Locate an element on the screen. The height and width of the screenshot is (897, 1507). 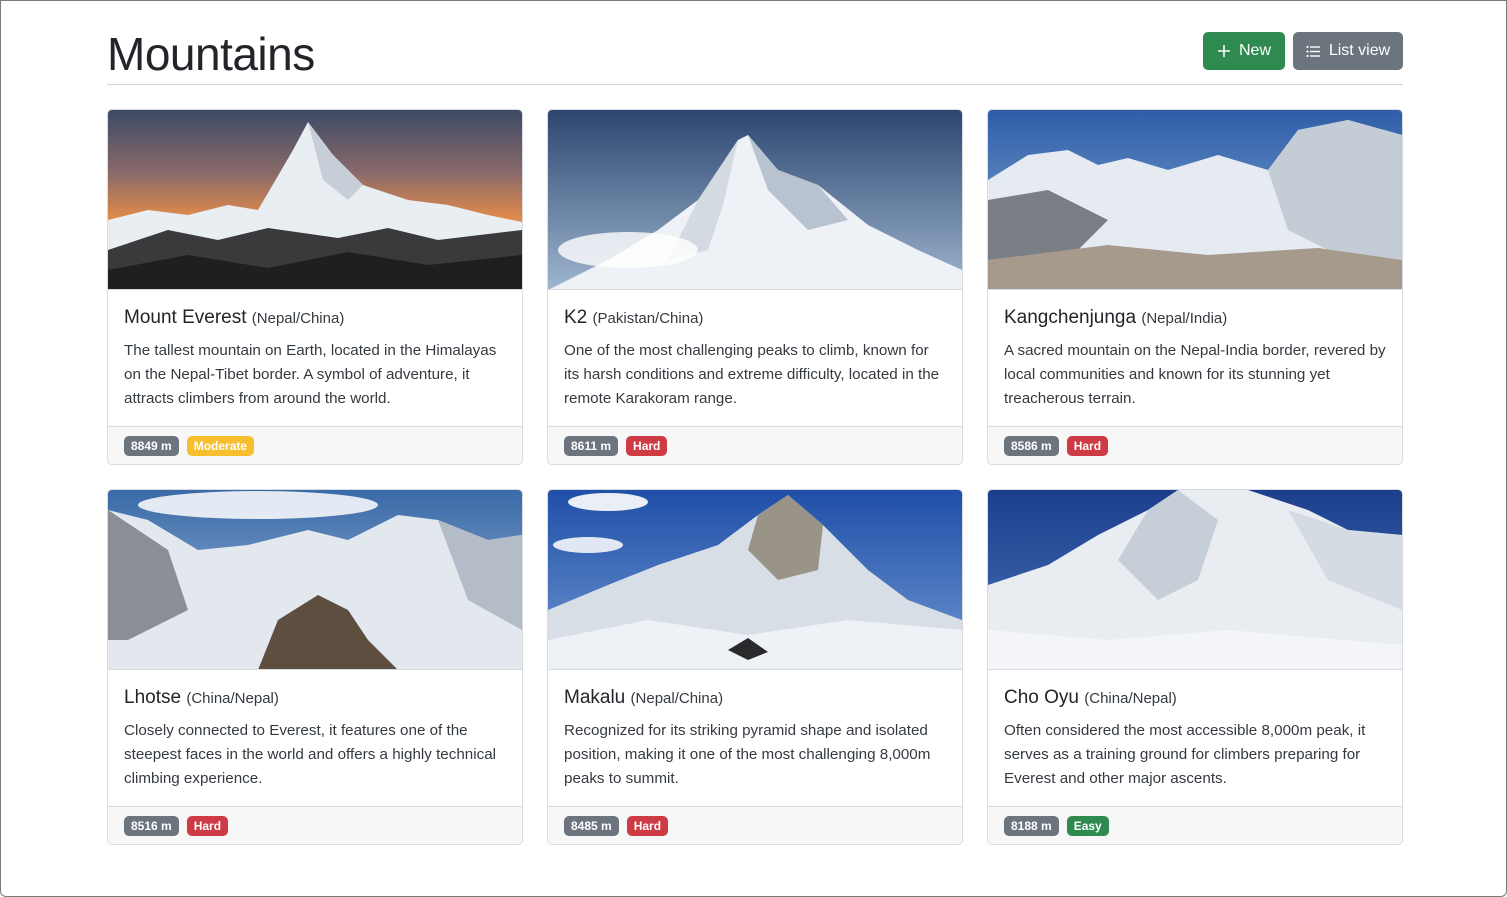
new-button-label: New is located at coordinates (1254, 50).